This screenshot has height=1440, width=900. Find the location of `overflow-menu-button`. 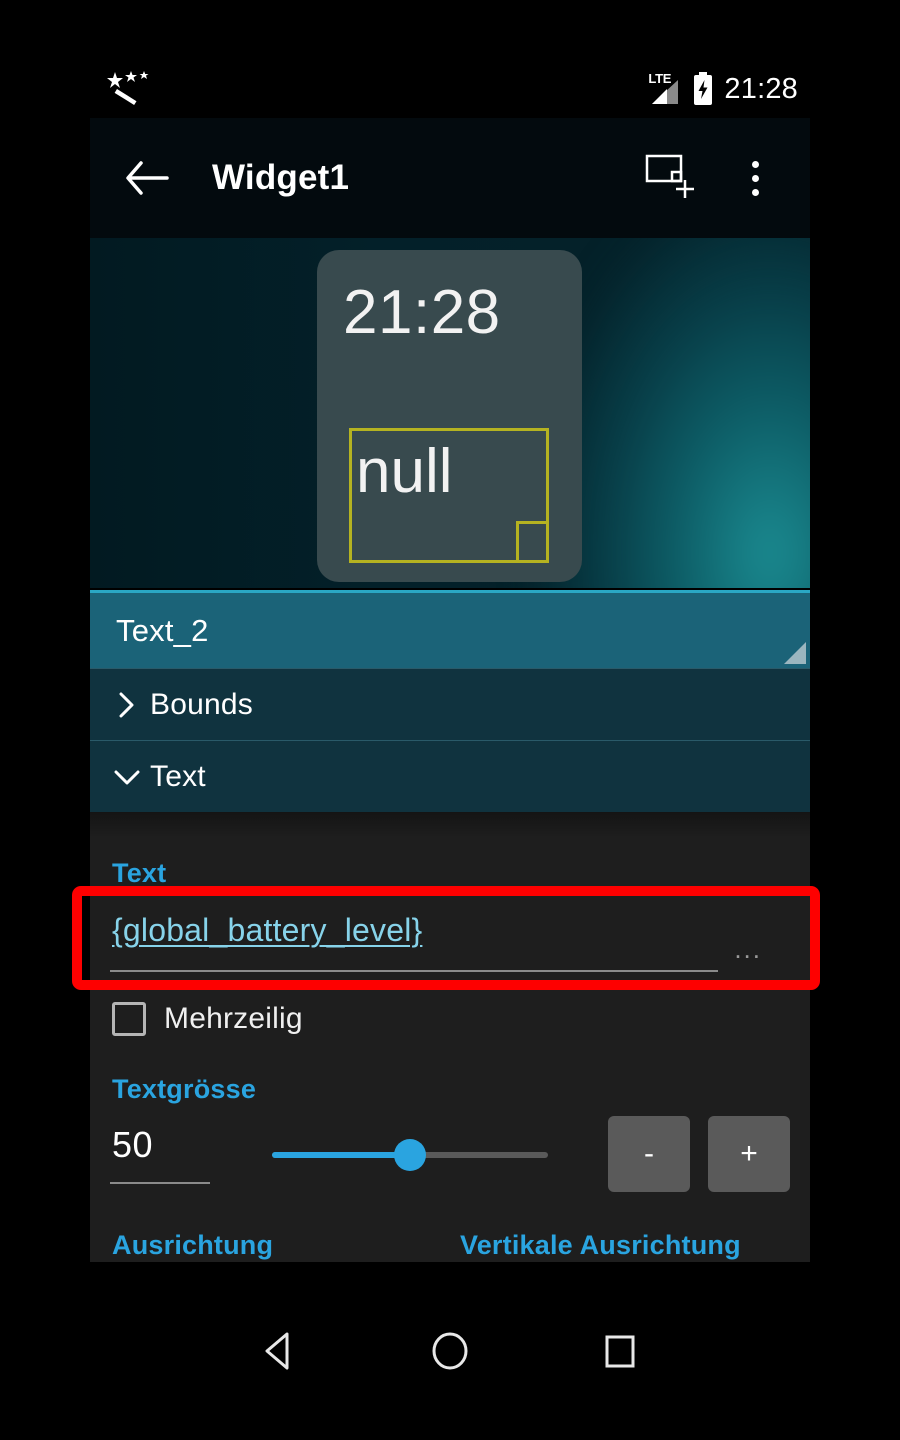

overflow-menu-button is located at coordinates (755, 178).